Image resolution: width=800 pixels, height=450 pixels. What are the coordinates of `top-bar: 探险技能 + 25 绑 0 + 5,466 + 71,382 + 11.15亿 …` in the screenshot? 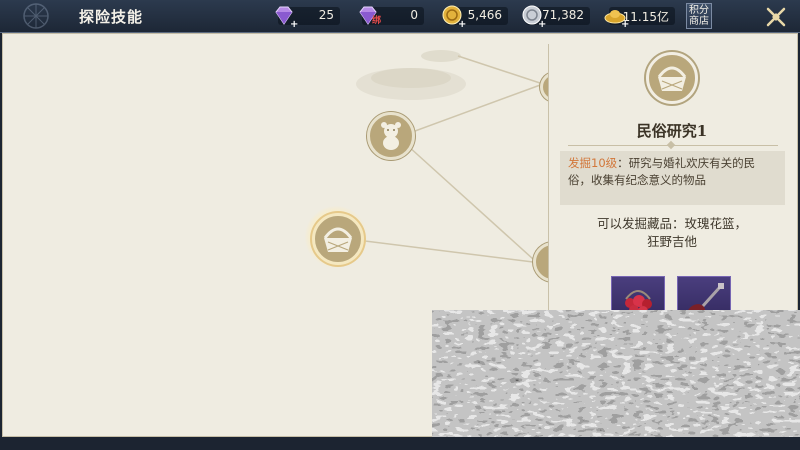 It's located at (400, 16).